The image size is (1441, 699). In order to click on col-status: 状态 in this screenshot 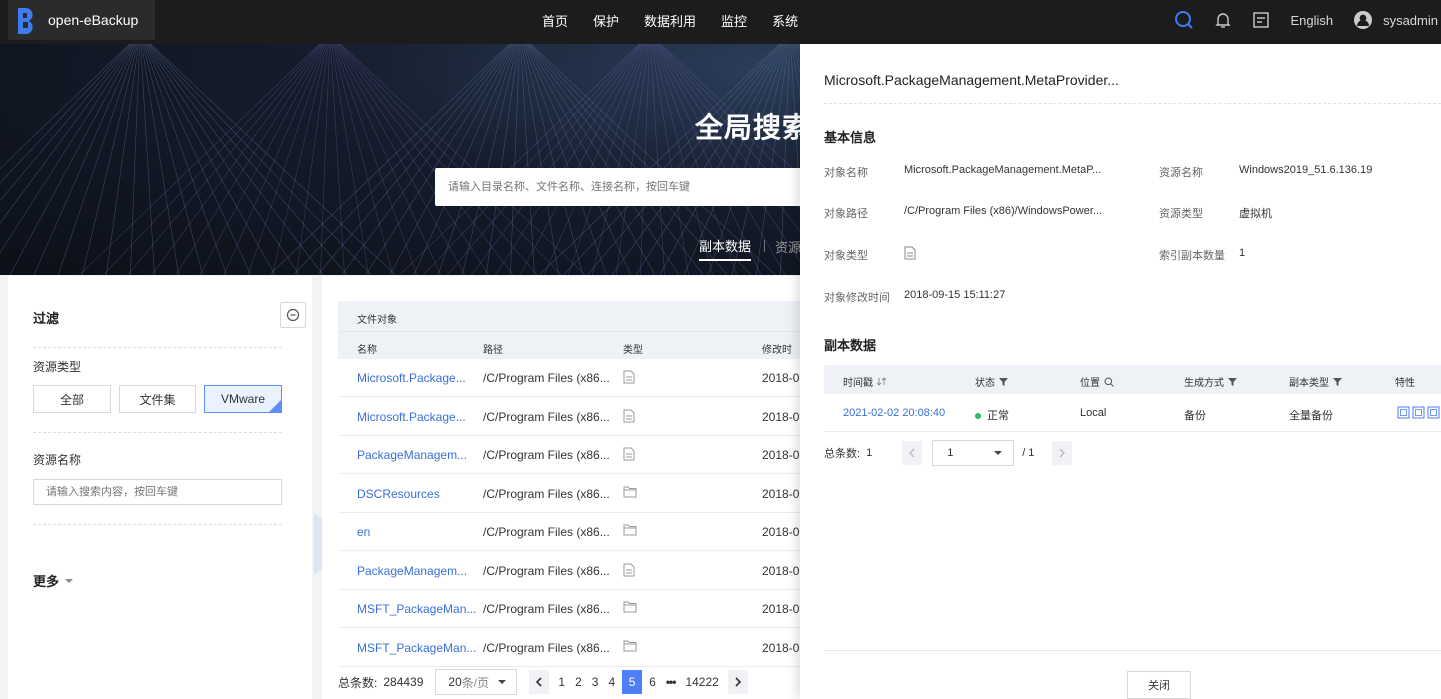, I will do `click(991, 381)`.